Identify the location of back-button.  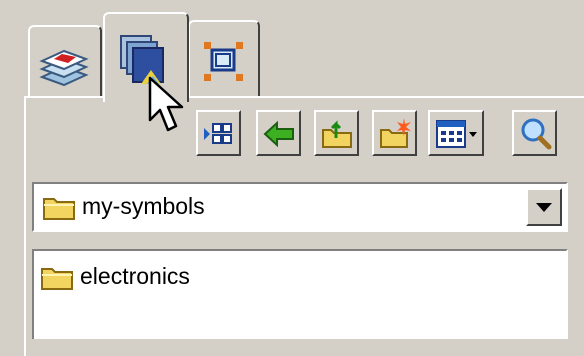
(278, 133).